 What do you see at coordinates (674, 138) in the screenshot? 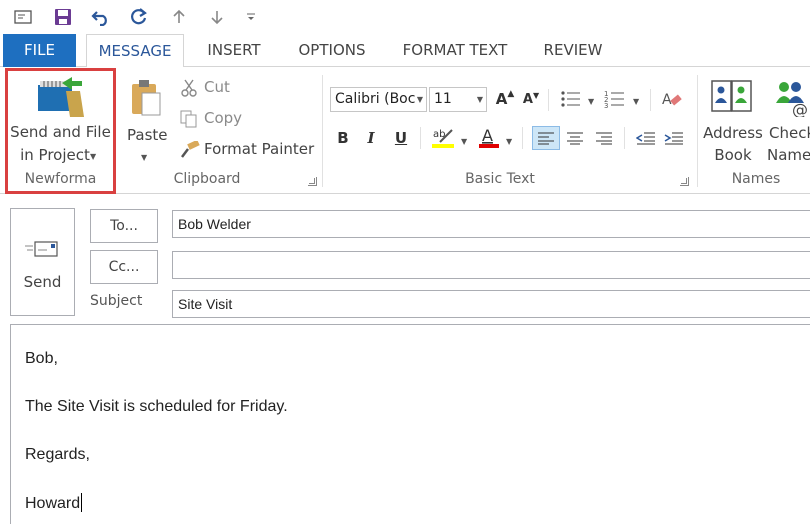
I see `increase-indent-icon` at bounding box center [674, 138].